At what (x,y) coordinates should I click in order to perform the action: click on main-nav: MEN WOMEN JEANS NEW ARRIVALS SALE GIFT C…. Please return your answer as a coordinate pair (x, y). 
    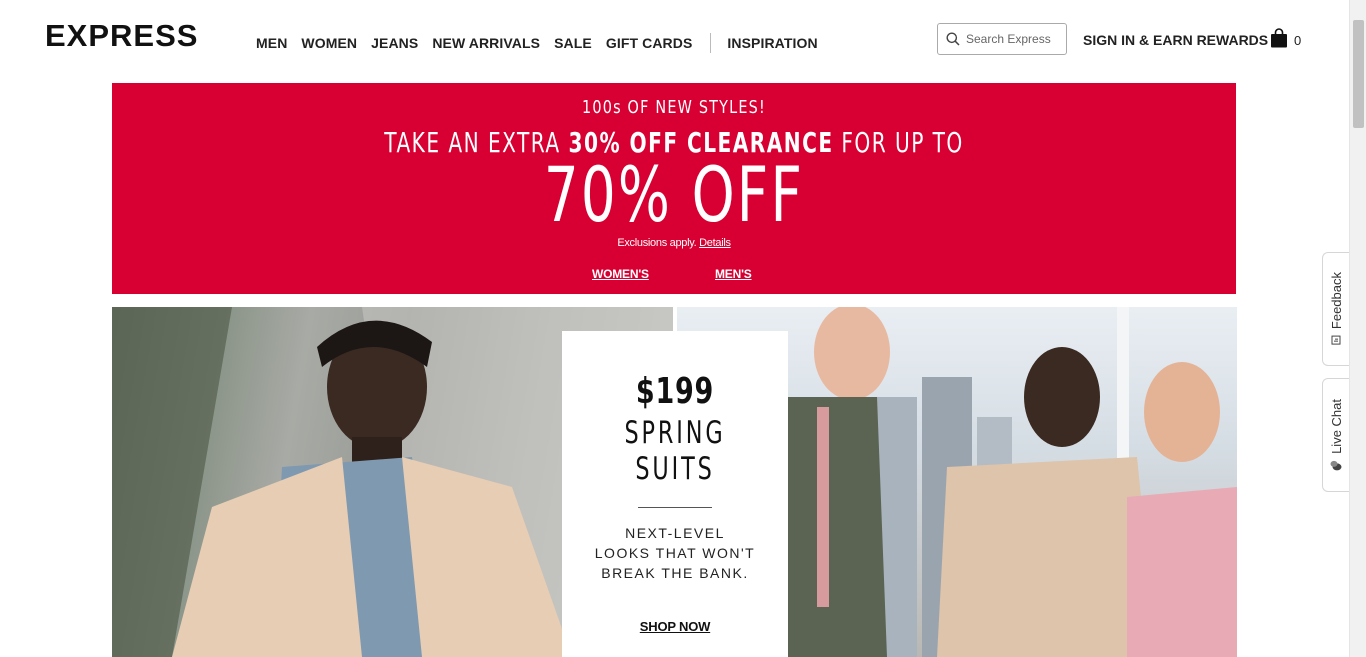
    Looking at the image, I should click on (544, 43).